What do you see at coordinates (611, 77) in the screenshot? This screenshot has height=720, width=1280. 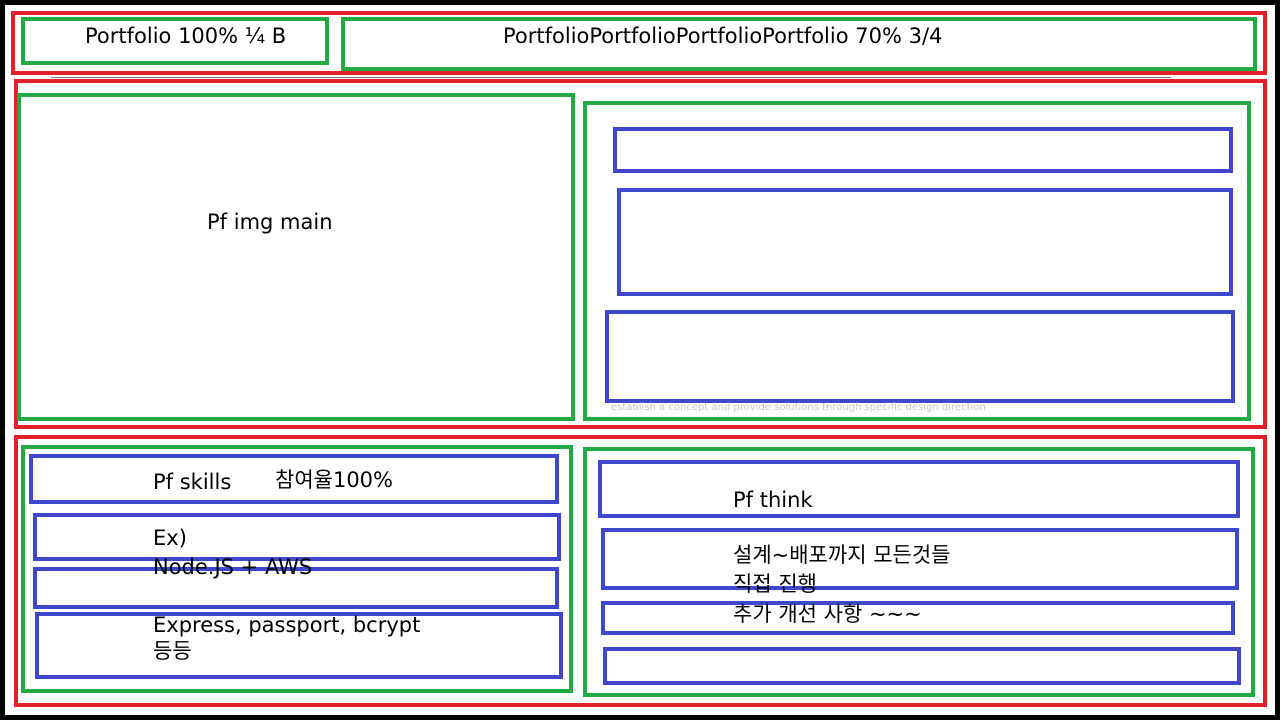 I see `header-divider` at bounding box center [611, 77].